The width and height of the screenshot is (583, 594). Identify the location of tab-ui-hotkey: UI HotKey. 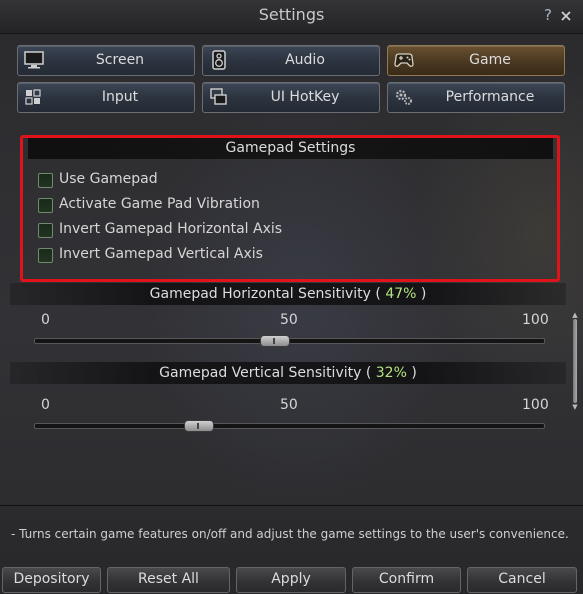
(291, 97).